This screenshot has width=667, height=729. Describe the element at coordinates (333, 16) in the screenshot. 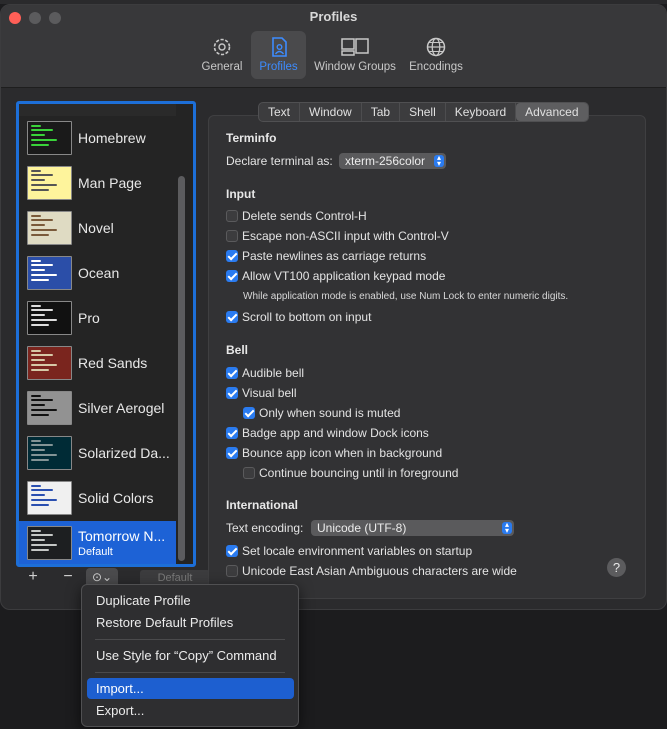

I see `window-title: Profiles` at that location.